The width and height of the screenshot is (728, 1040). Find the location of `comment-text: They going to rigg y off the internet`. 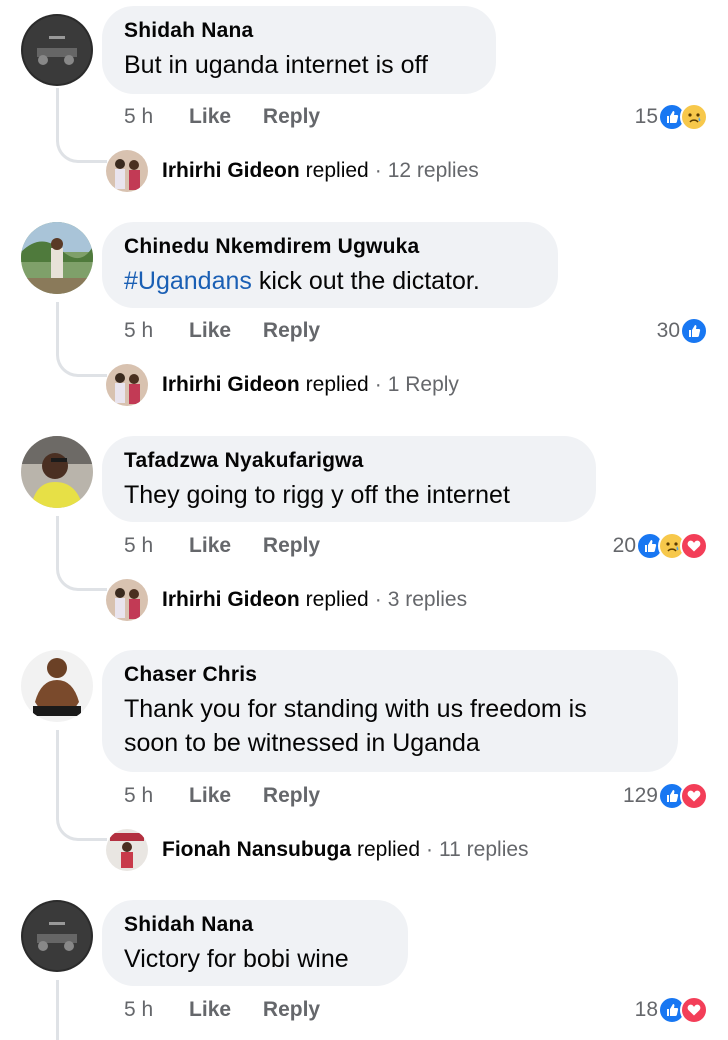

comment-text: They going to rigg y off the internet is located at coordinates (317, 495).